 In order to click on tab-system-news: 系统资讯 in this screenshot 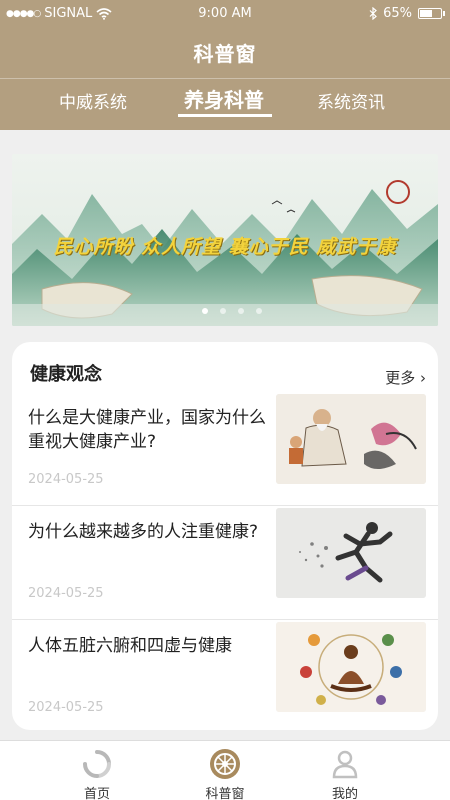, I will do `click(351, 100)`.